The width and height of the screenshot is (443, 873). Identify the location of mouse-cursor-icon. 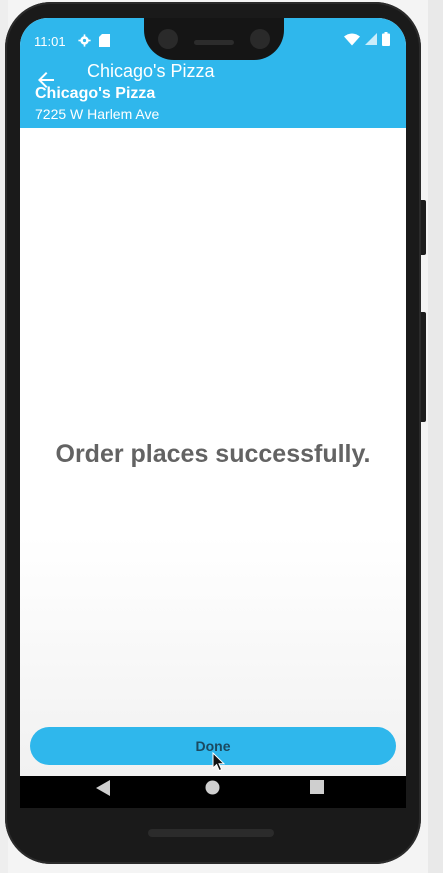
(219, 762).